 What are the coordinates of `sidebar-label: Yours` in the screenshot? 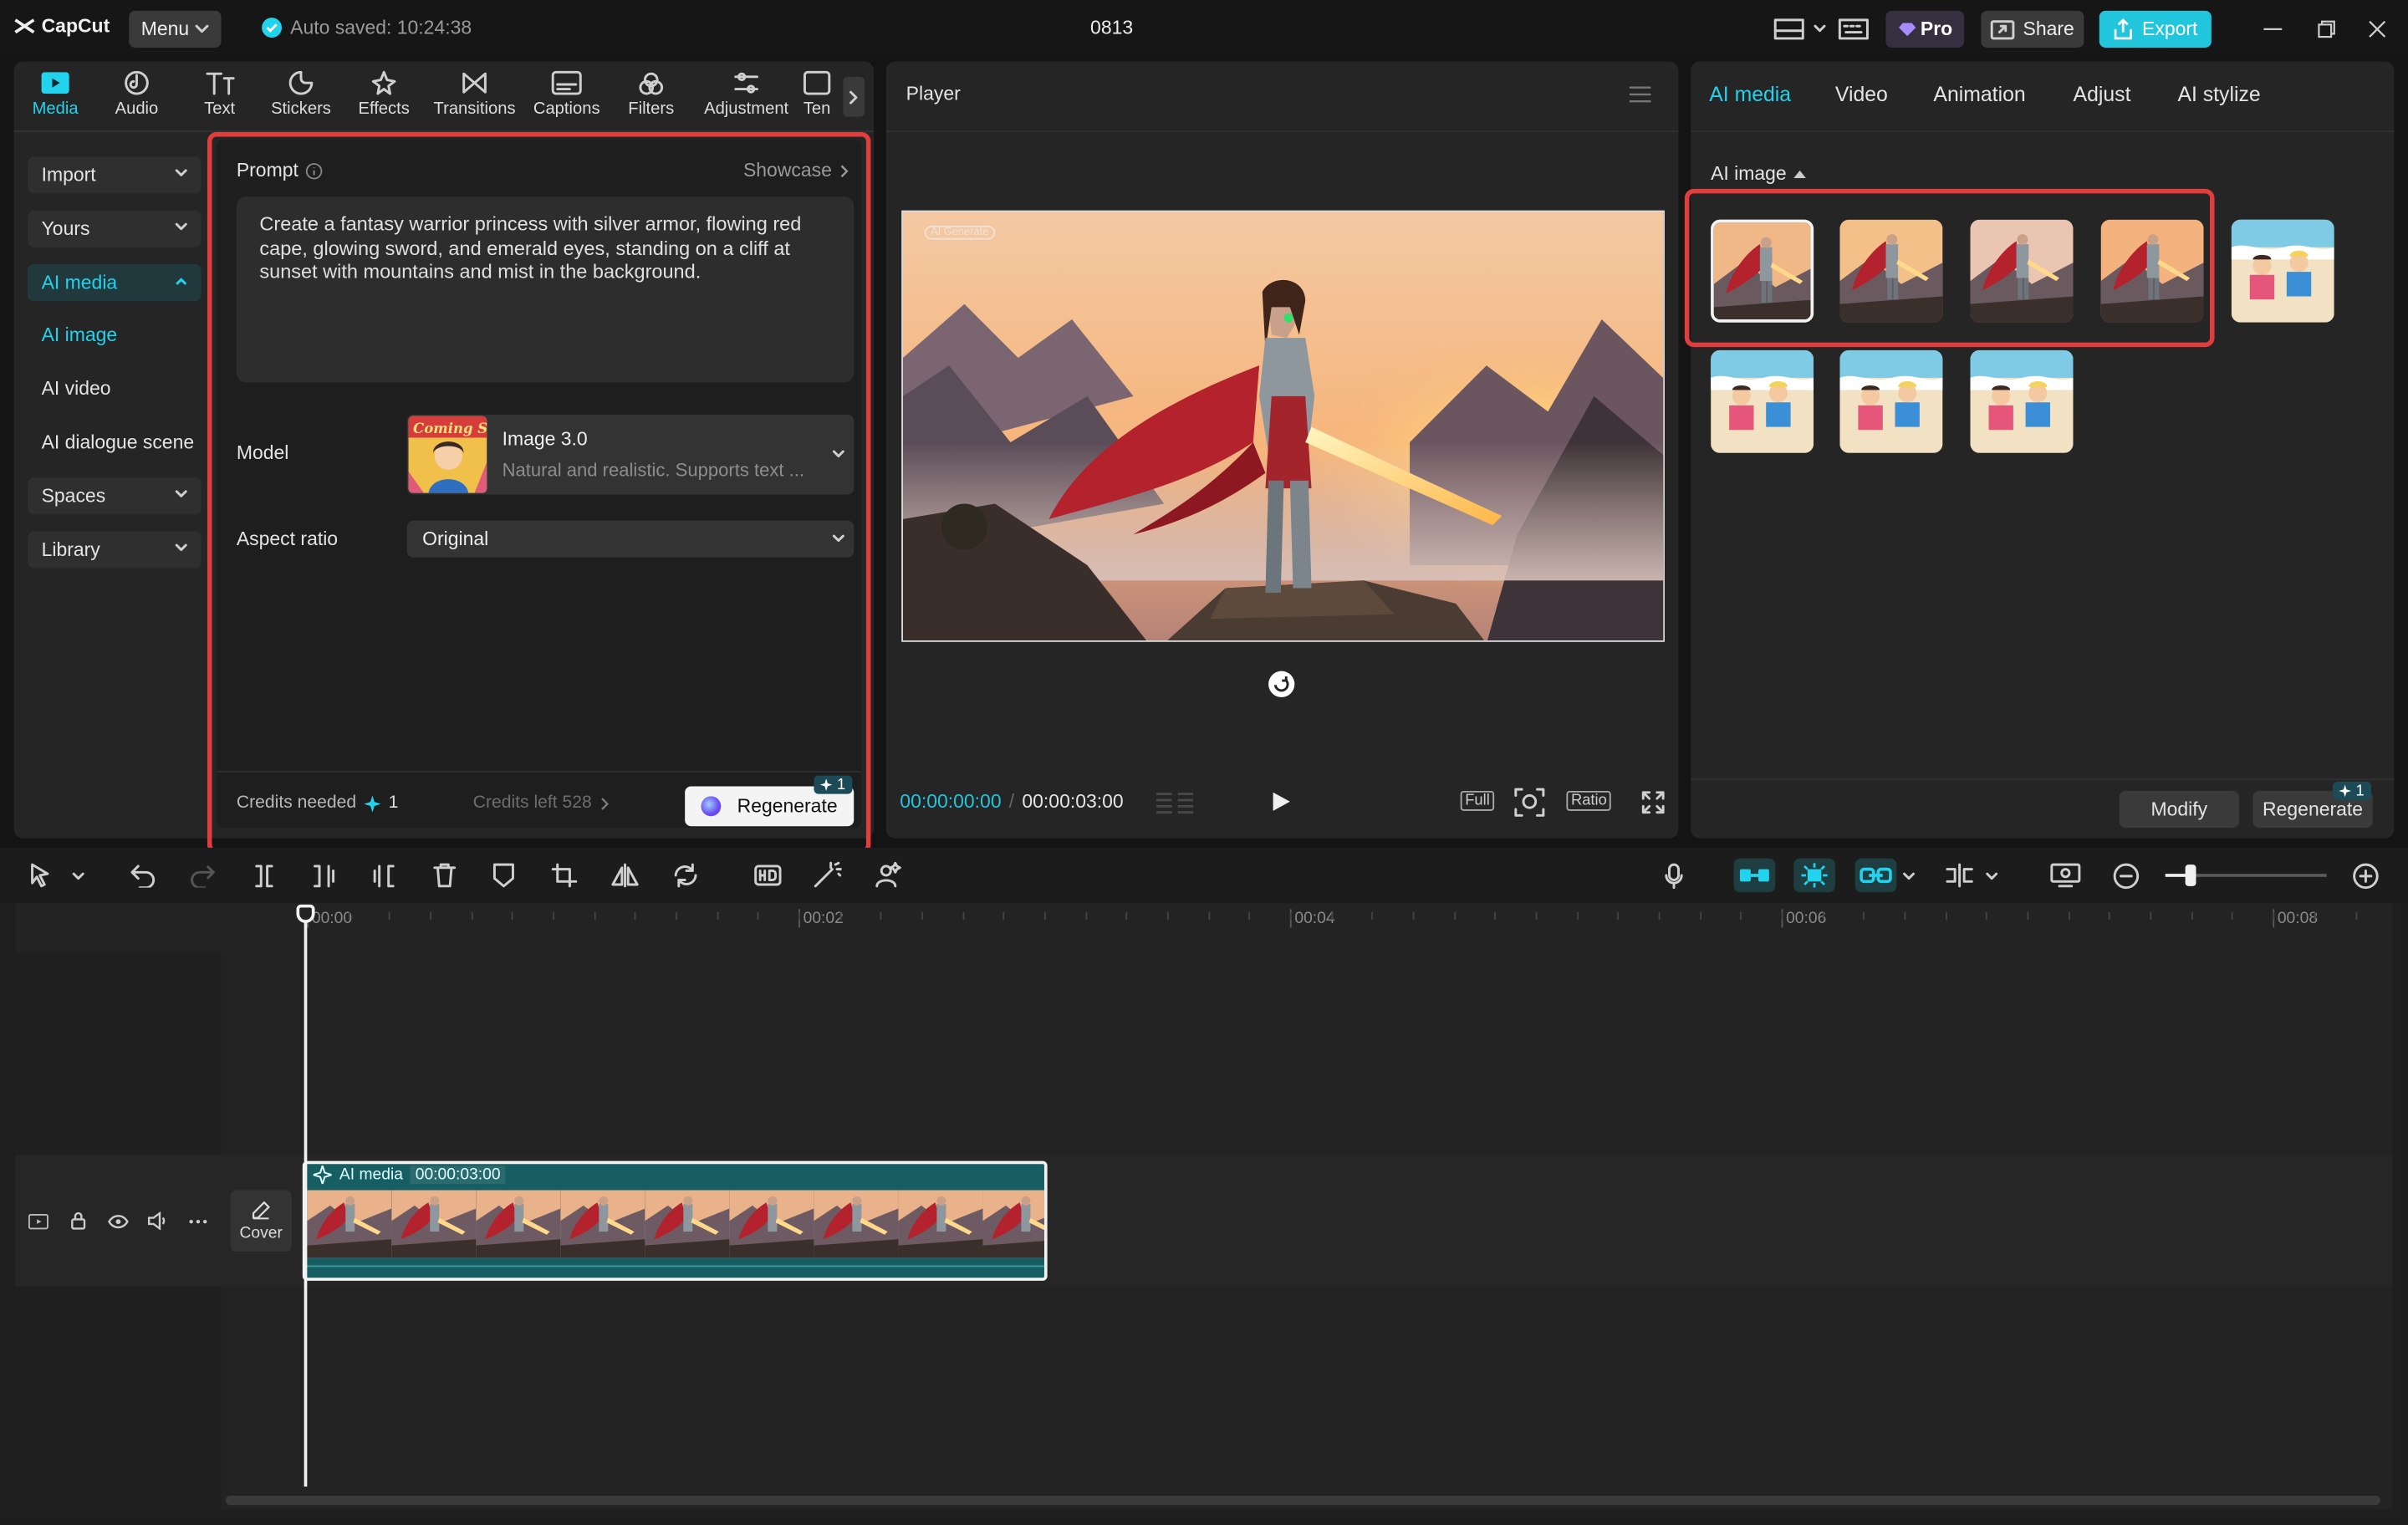 It's located at (66, 228).